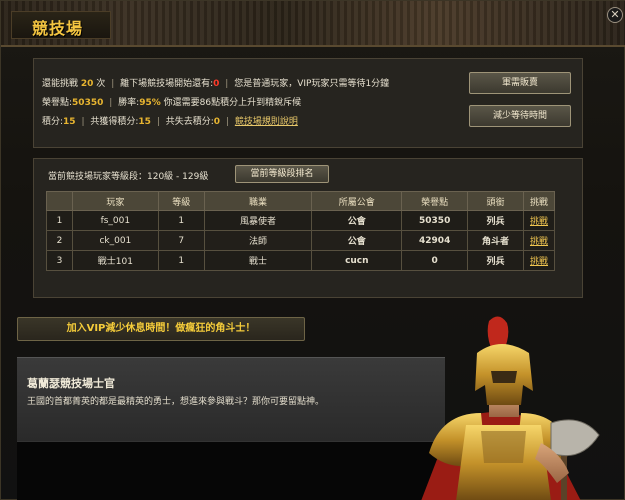 The height and width of the screenshot is (500, 625). What do you see at coordinates (115, 240) in the screenshot?
I see `player-name: ck_001` at bounding box center [115, 240].